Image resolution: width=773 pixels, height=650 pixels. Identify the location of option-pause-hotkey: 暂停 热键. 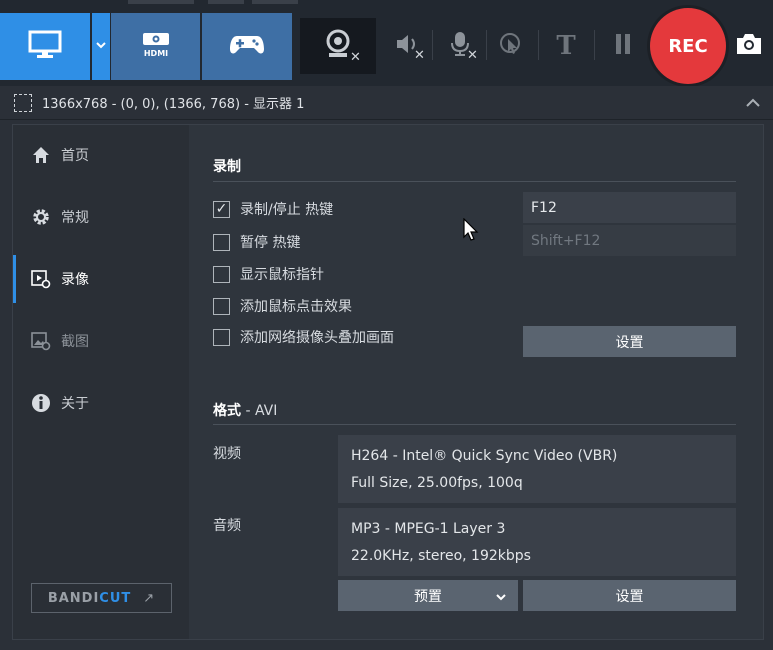
(256, 242).